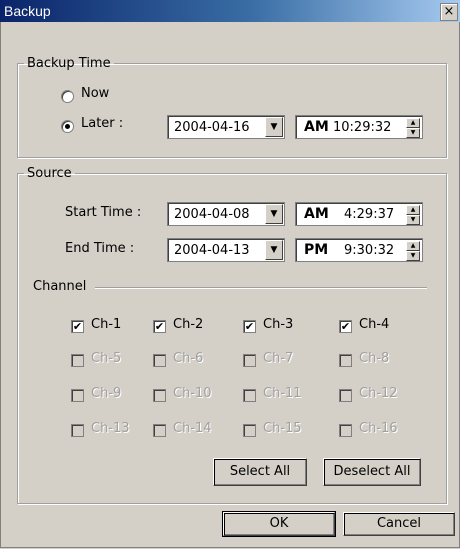 The height and width of the screenshot is (549, 460). I want to click on channel-divider, so click(261, 288).